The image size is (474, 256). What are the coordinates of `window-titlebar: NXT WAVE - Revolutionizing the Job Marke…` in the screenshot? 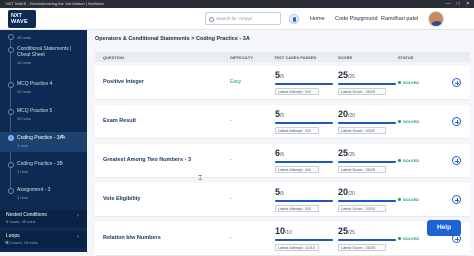 It's located at (237, 4).